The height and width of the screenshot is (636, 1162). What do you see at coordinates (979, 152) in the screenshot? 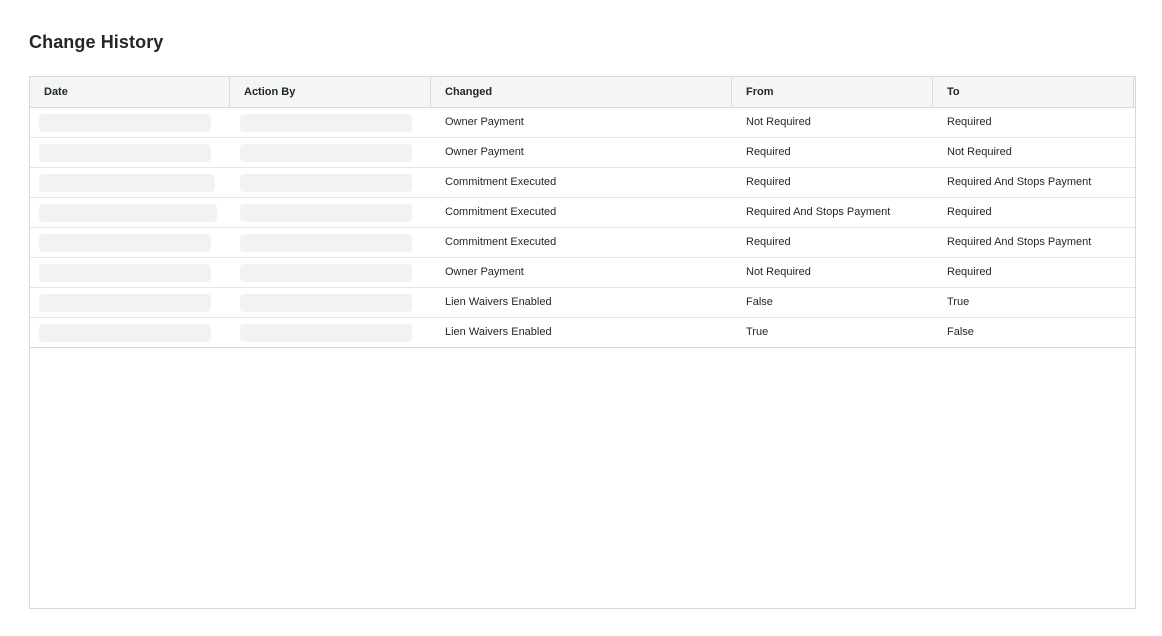
I see `to-cell: Not Required` at bounding box center [979, 152].